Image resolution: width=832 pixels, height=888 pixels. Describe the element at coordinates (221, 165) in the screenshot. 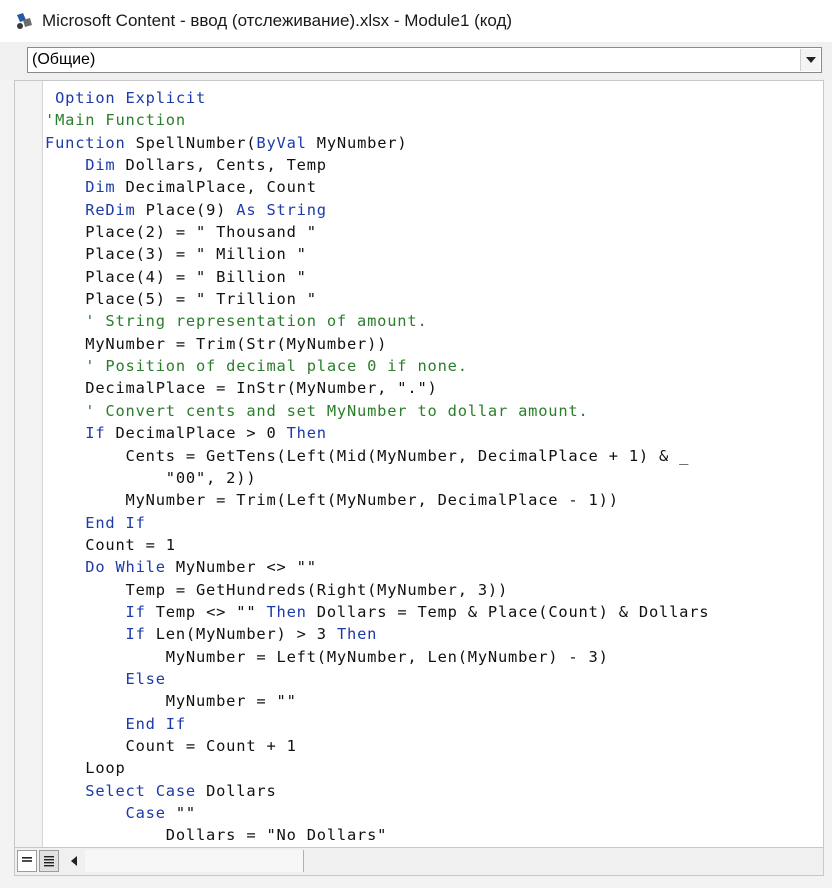

I see `code-token: Dollars, Cents, Temp` at that location.